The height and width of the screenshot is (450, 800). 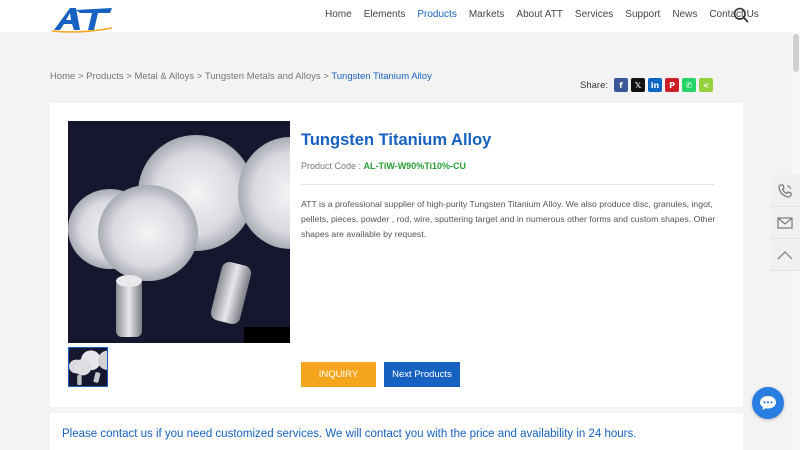 What do you see at coordinates (796, 53) in the screenshot?
I see `scrollbar-thumb` at bounding box center [796, 53].